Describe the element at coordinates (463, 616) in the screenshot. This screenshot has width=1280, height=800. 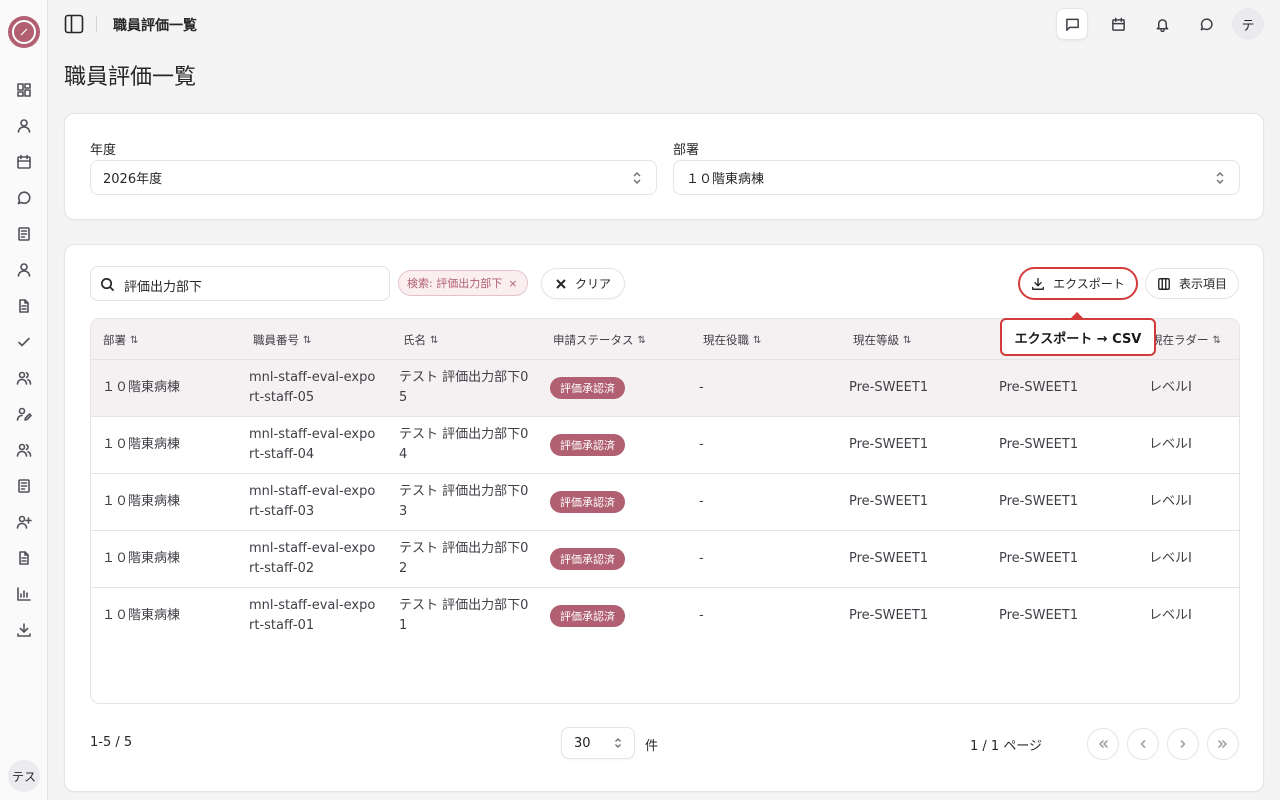
I see `cell-name: テスト 評価出力部下0 1` at that location.